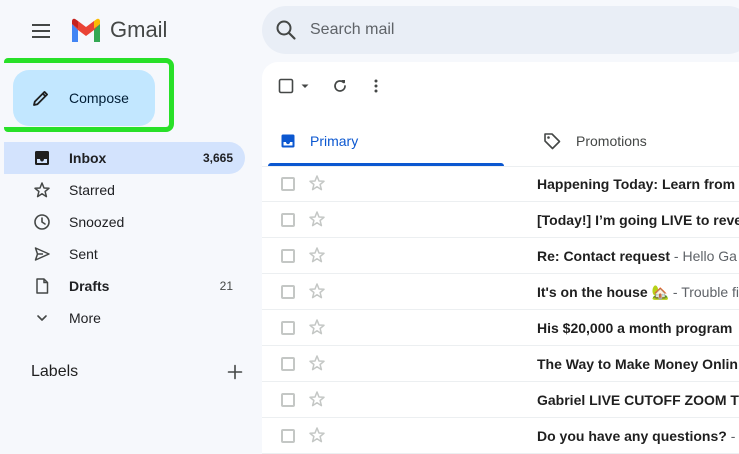  I want to click on gmail-m-icon, so click(86, 30).